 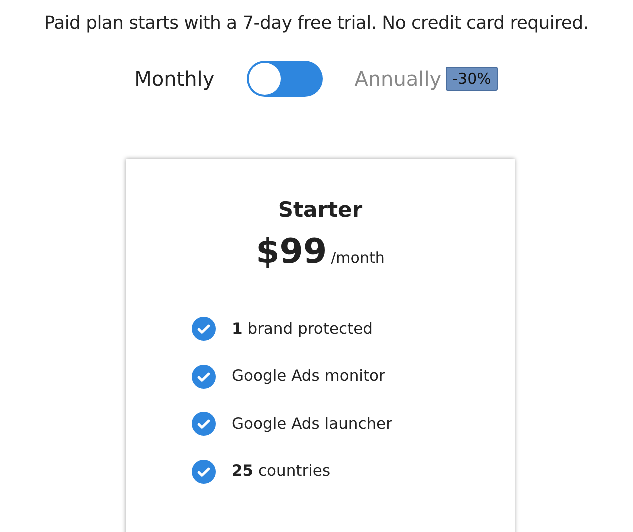 I want to click on plan-price: $99, so click(x=292, y=252).